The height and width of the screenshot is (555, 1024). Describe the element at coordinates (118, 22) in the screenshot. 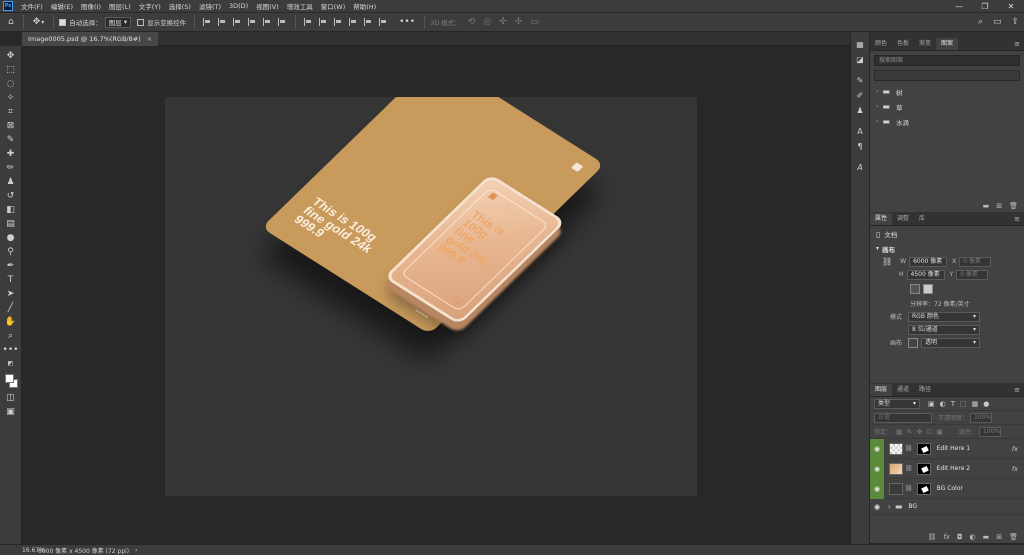

I see `auto-select-dropdown: 图层 ▾` at that location.